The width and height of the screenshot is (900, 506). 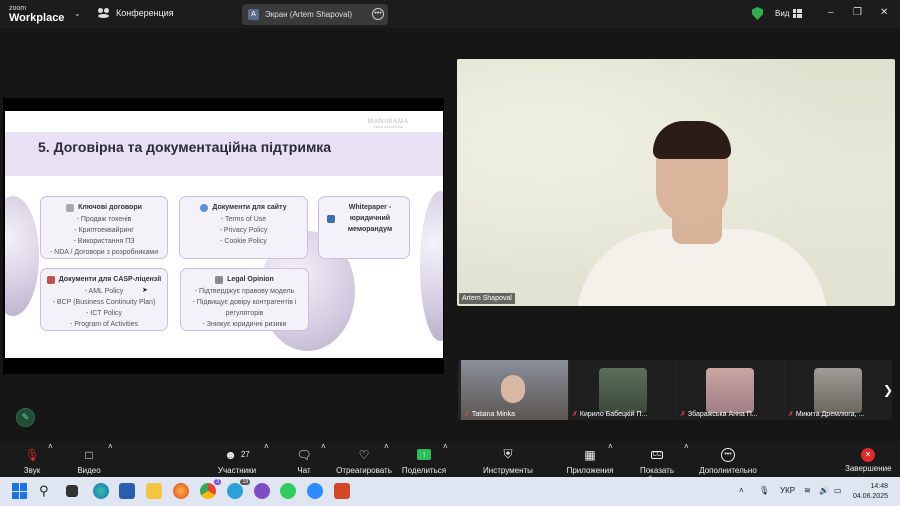 What do you see at coordinates (378, 14) in the screenshot?
I see `more-options-icon: •••` at bounding box center [378, 14].